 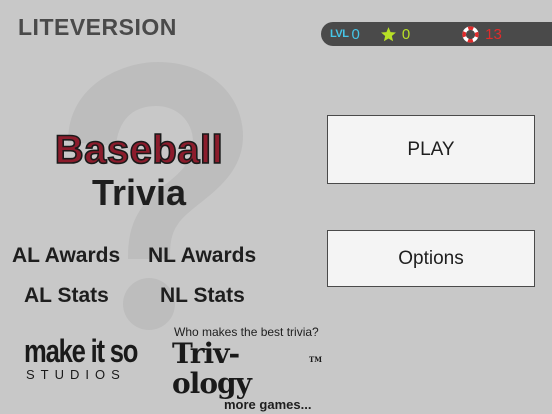 I want to click on make-it-so-studios-logo: make it so STUDIOS, so click(x=88, y=358).